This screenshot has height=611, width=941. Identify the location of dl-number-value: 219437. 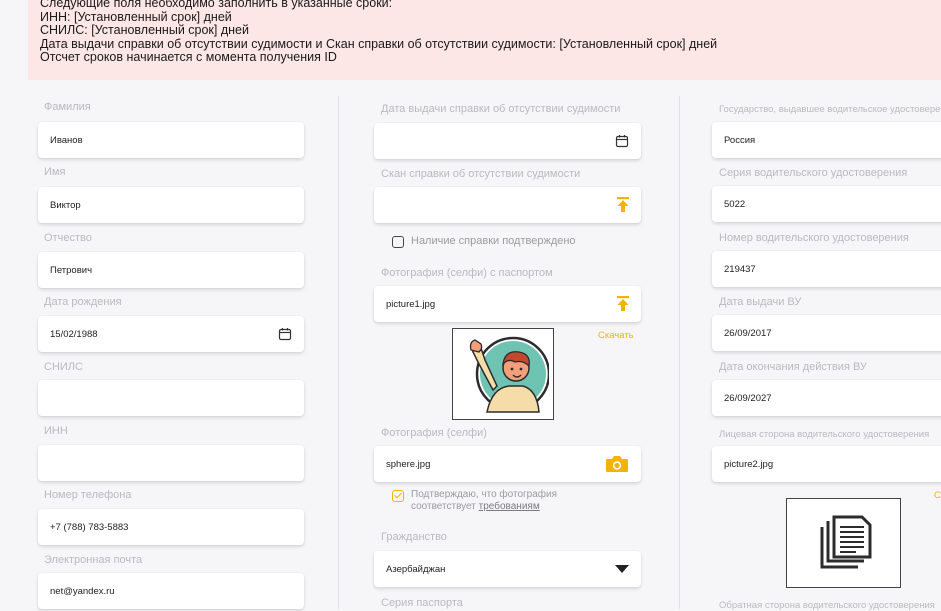
(740, 269).